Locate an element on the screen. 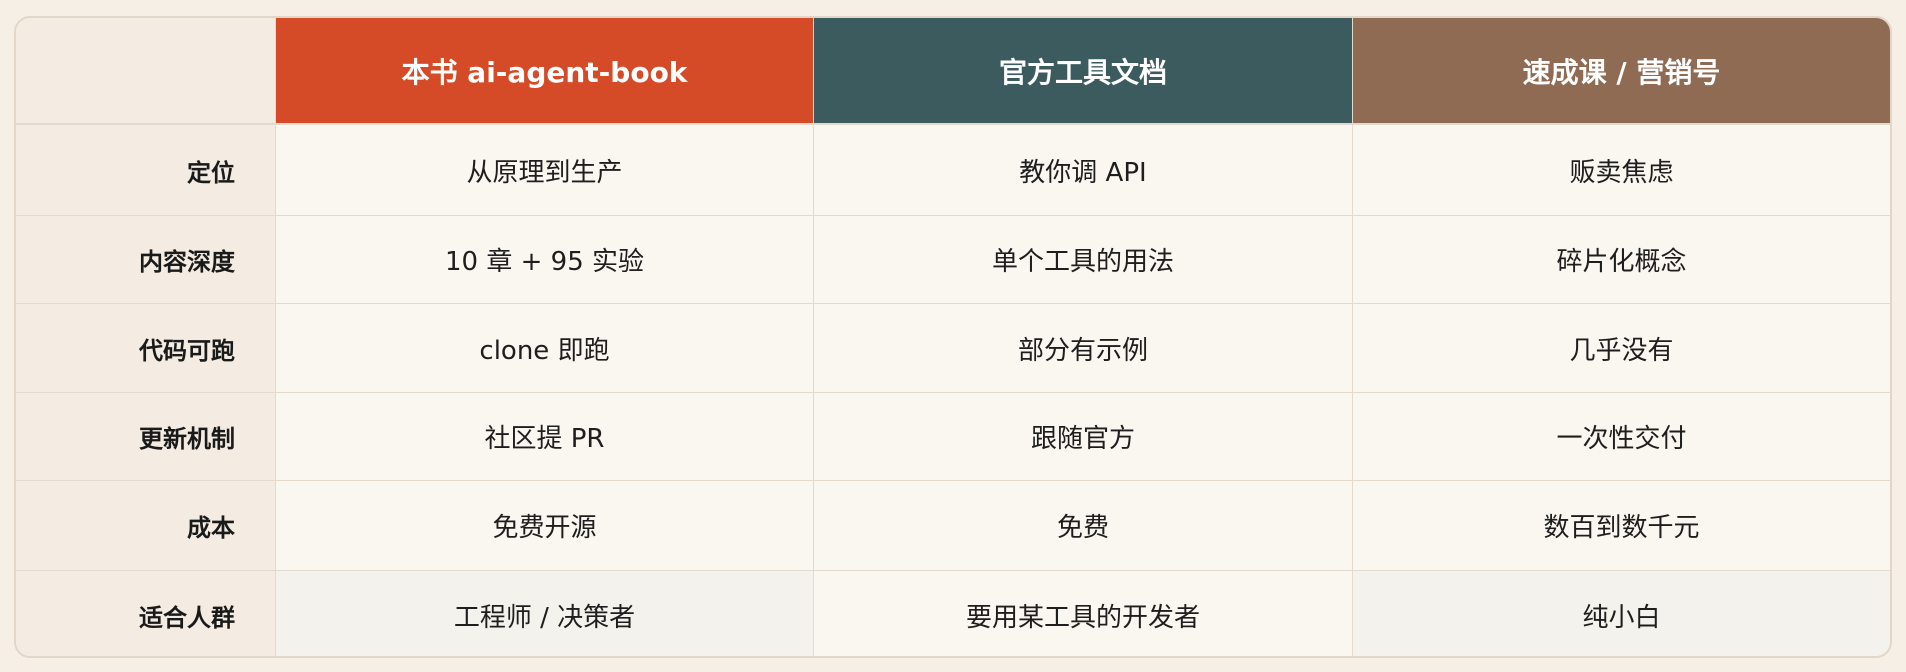 Image resolution: width=1906 pixels, height=672 pixels. column-header-this-book: 本书 ai-agent-book is located at coordinates (545, 71).